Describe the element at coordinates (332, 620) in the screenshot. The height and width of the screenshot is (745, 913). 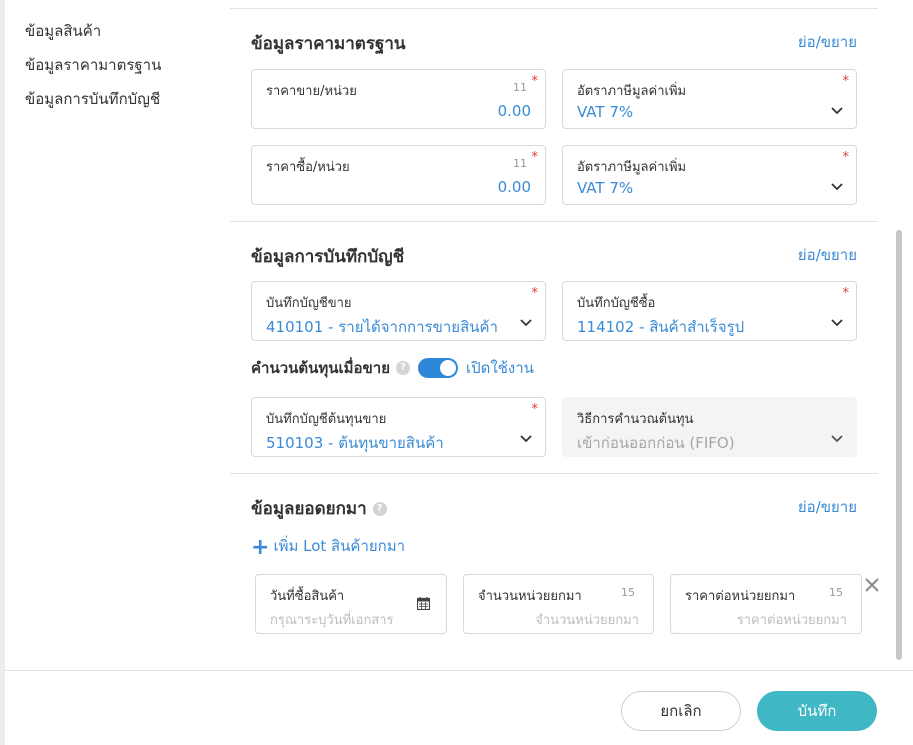
I see `purchase-date-placeholder: กรุณาระบุวันที่เอกสาร` at that location.